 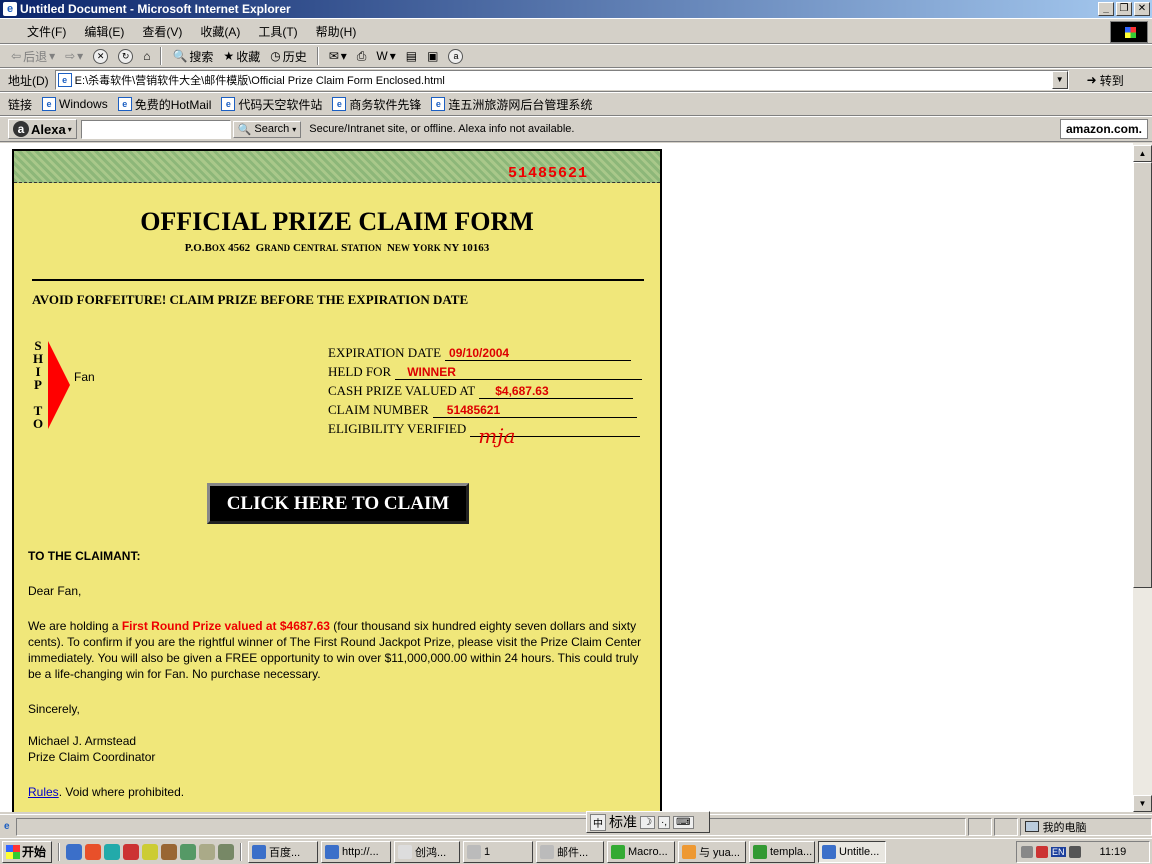 I want to click on research-button: ▣, so click(x=432, y=56).